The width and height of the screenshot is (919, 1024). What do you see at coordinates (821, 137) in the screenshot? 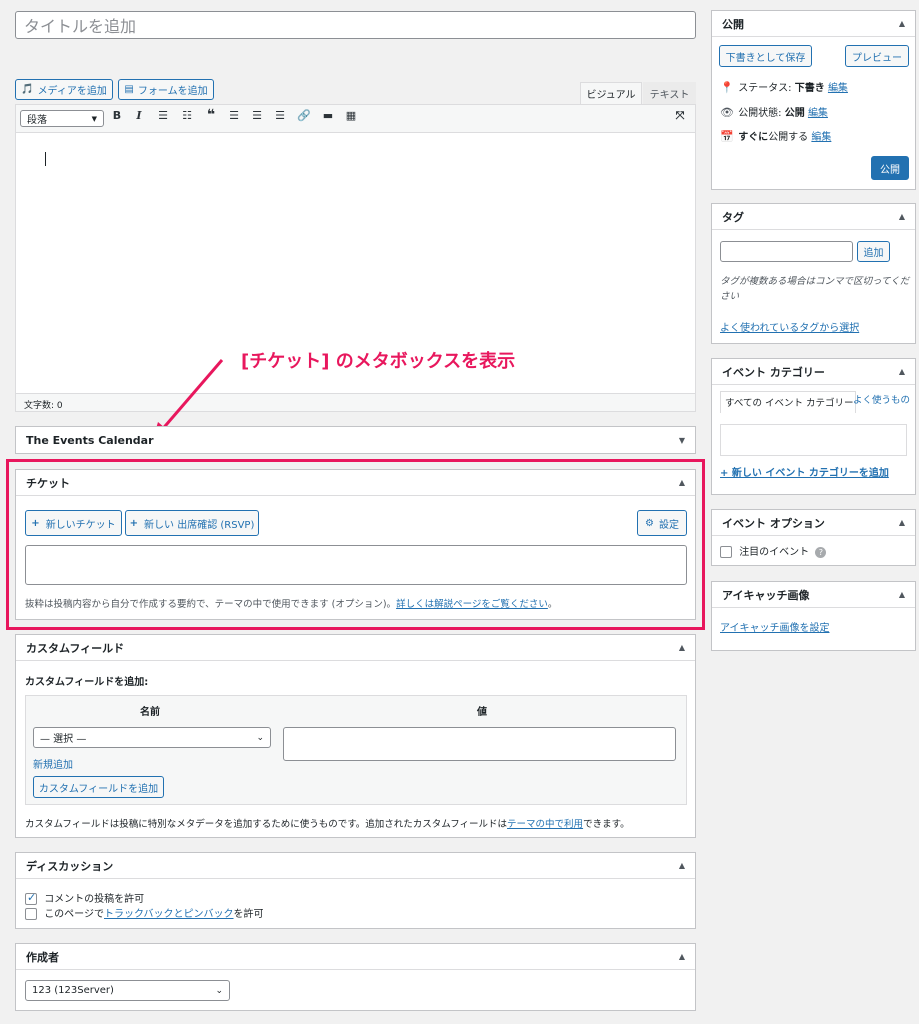
I see `edit-schedule-link: 編集` at bounding box center [821, 137].